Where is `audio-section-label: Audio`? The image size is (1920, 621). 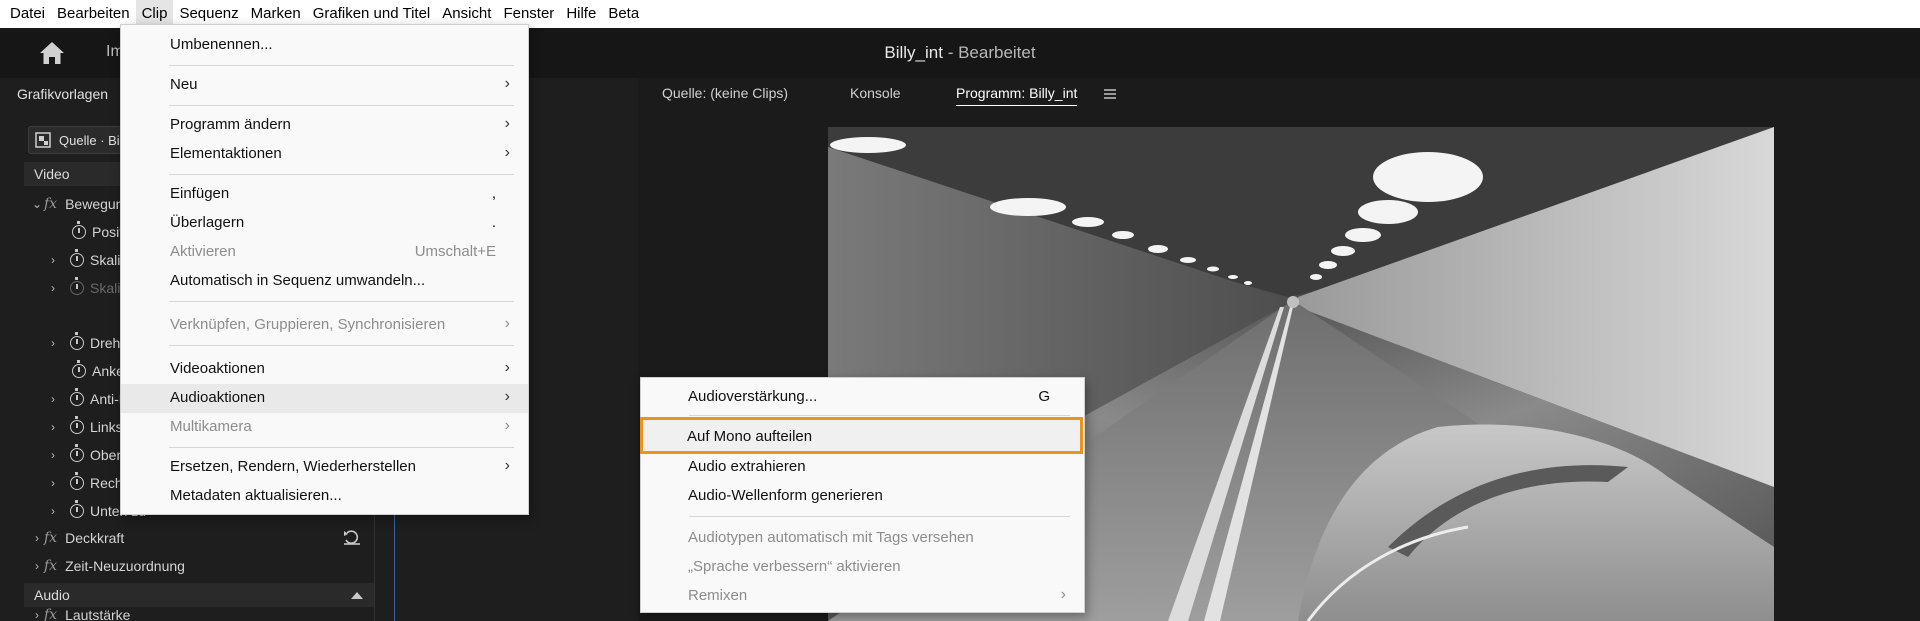
audio-section-label: Audio is located at coordinates (52, 595).